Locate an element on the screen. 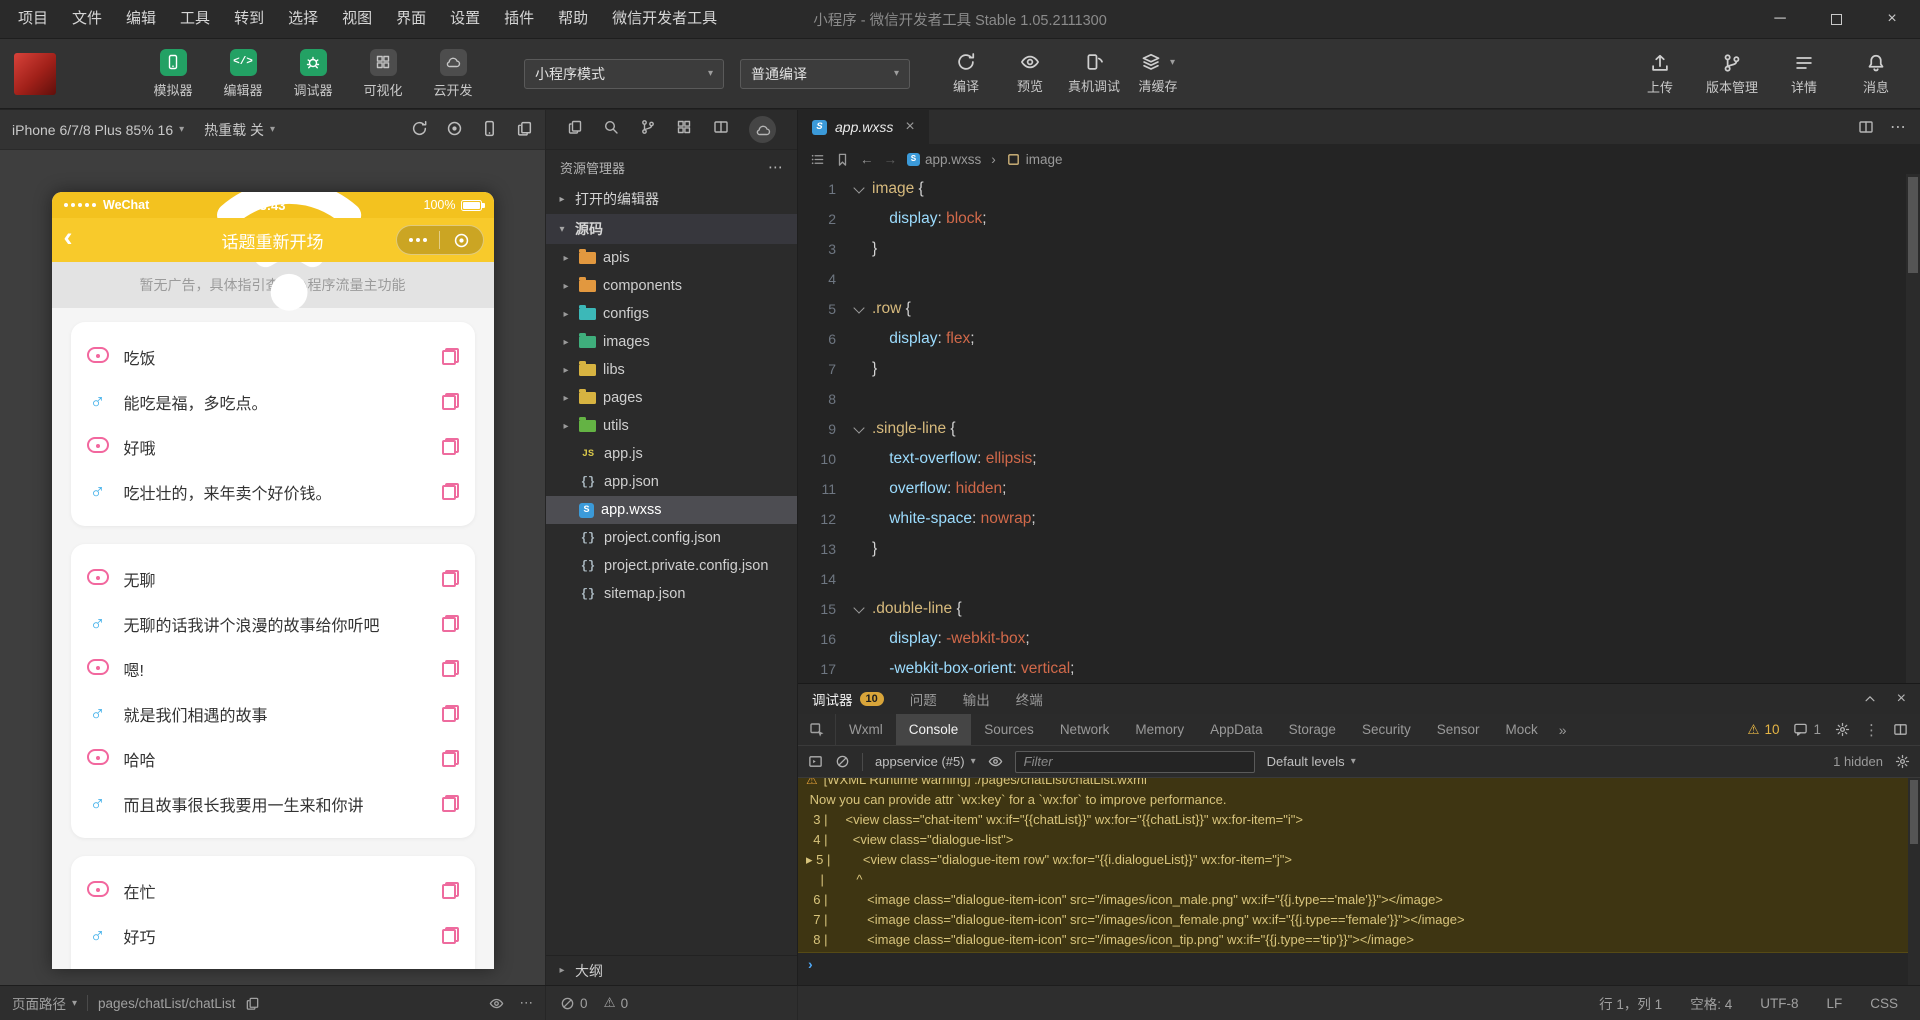  split-editor-icon is located at coordinates (1866, 127).